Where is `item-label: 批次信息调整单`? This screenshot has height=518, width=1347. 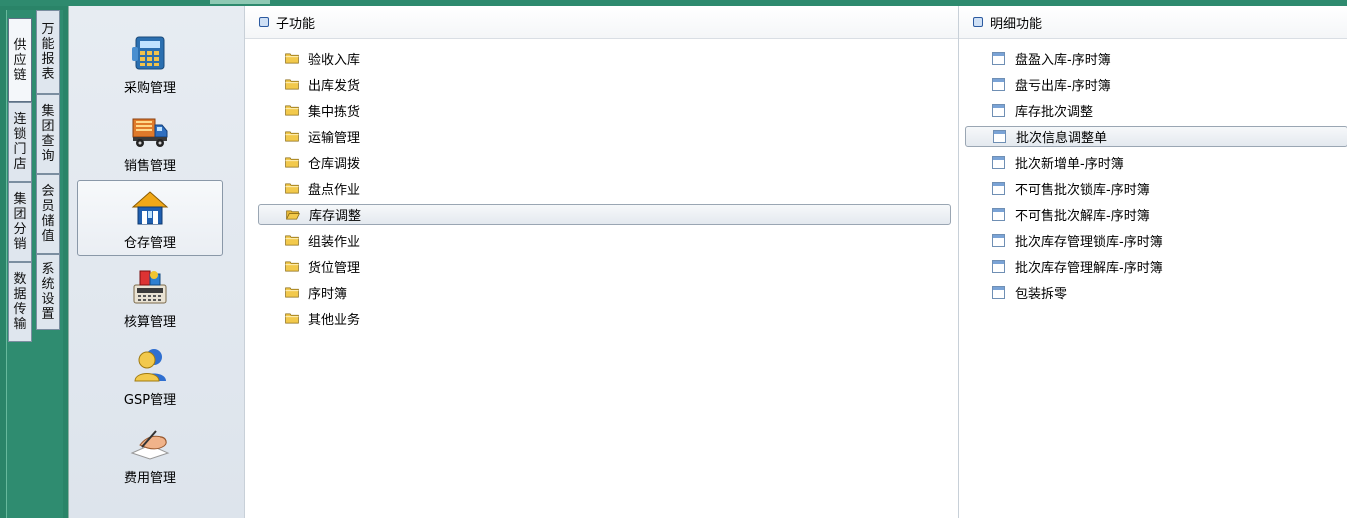
item-label: 批次信息调整单 is located at coordinates (1062, 138).